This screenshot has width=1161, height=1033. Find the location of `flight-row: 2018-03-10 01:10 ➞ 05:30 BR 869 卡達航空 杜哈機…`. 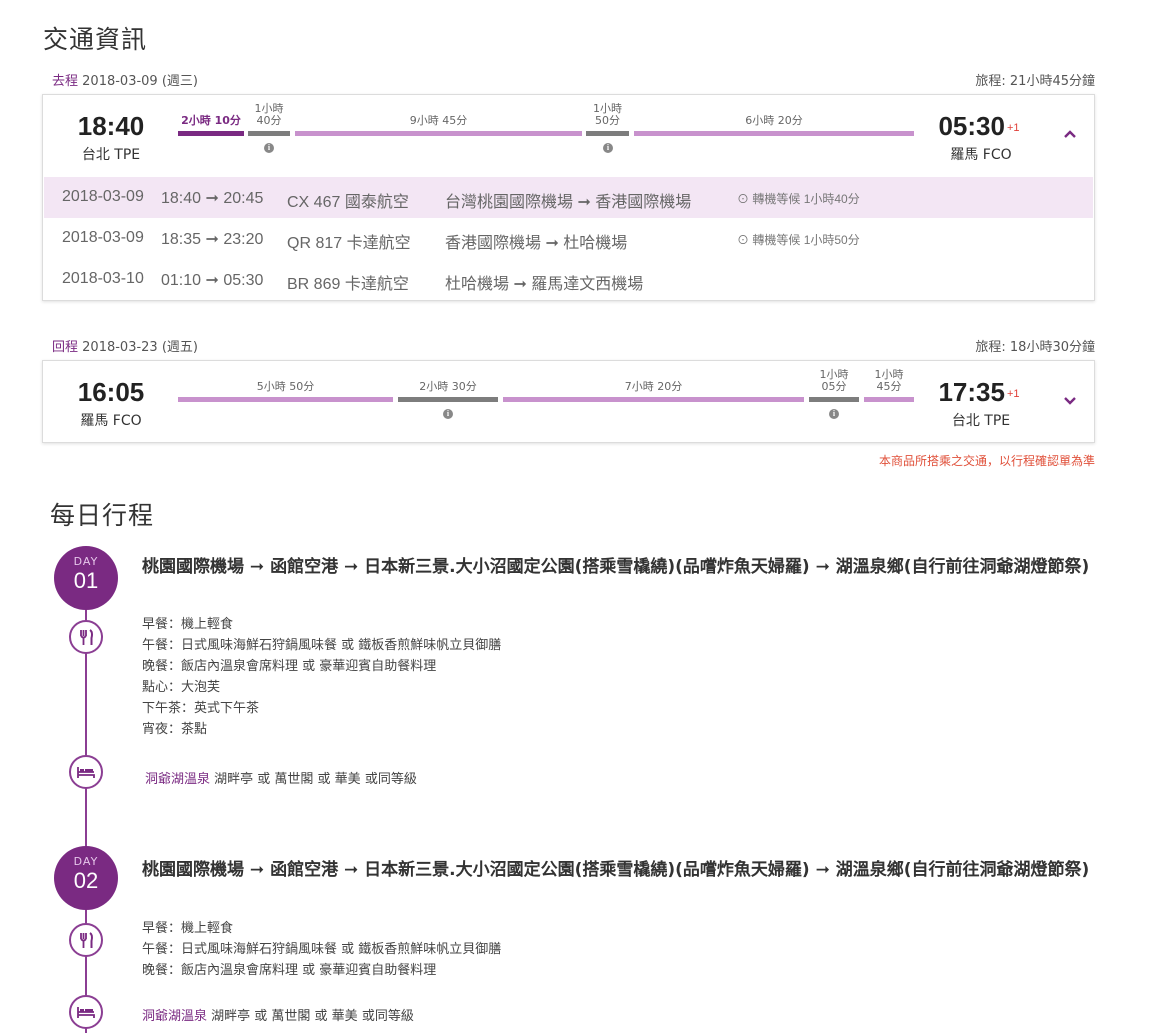

flight-row: 2018-03-10 01:10 ➞ 05:30 BR 869 卡達航空 杜哈機… is located at coordinates (568, 279).